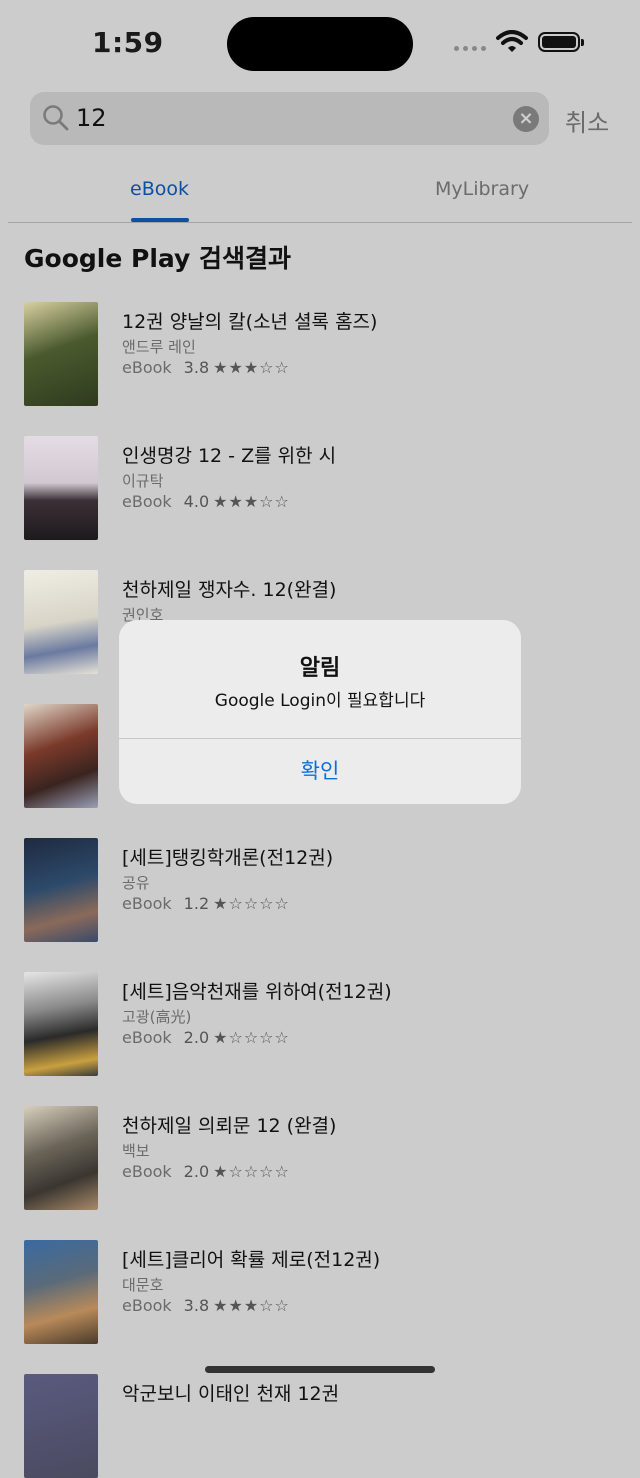 The height and width of the screenshot is (1478, 640). What do you see at coordinates (320, 668) in the screenshot?
I see `dialog-title: 알림` at bounding box center [320, 668].